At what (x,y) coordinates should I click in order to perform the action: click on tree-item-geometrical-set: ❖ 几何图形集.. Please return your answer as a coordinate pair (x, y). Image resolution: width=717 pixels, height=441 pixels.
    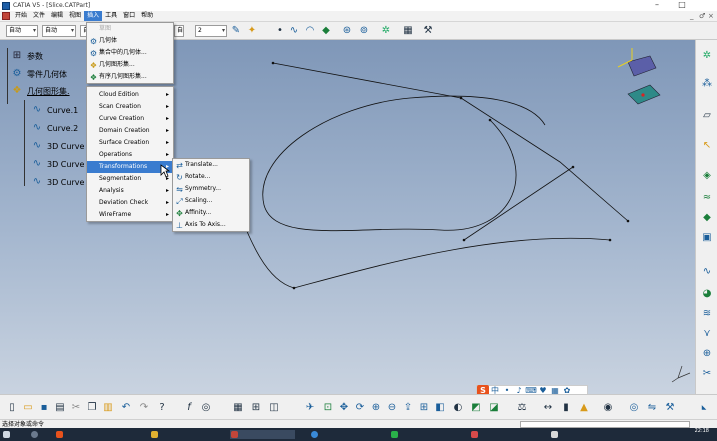
    Looking at the image, I should click on (40, 91).